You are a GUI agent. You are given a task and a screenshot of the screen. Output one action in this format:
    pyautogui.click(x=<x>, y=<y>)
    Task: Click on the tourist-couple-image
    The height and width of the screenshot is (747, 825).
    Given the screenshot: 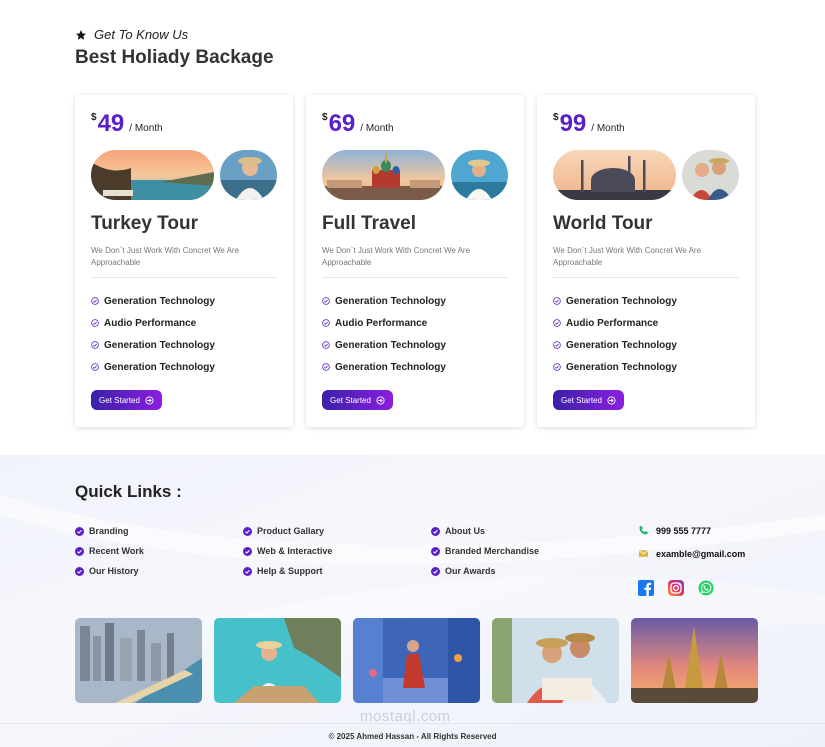 What is the action you would take?
    pyautogui.click(x=710, y=175)
    